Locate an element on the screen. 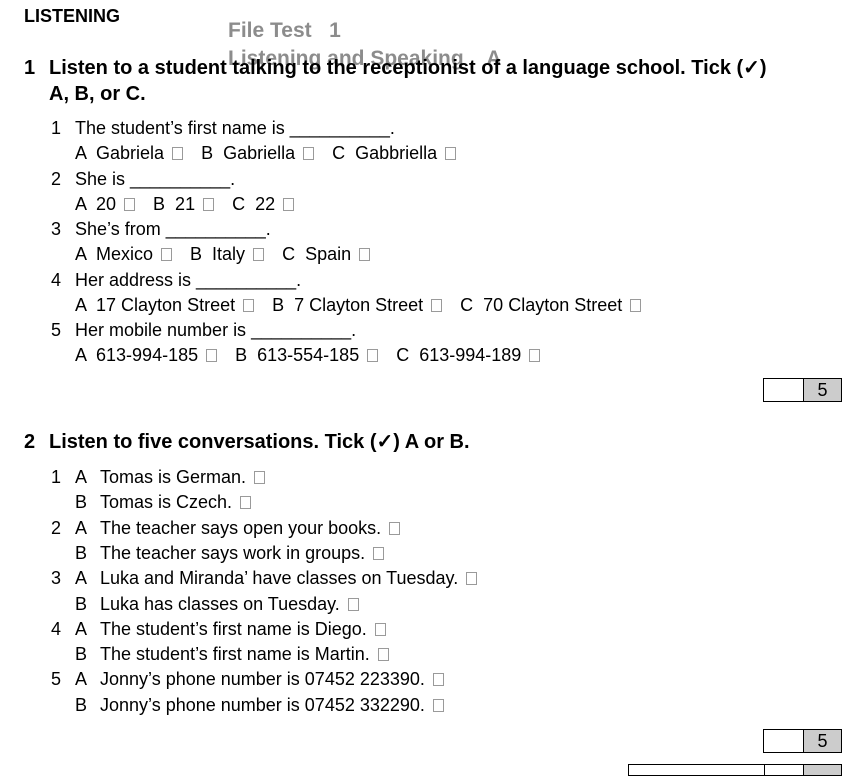  option-label: B 613-554-185 is located at coordinates (297, 355).